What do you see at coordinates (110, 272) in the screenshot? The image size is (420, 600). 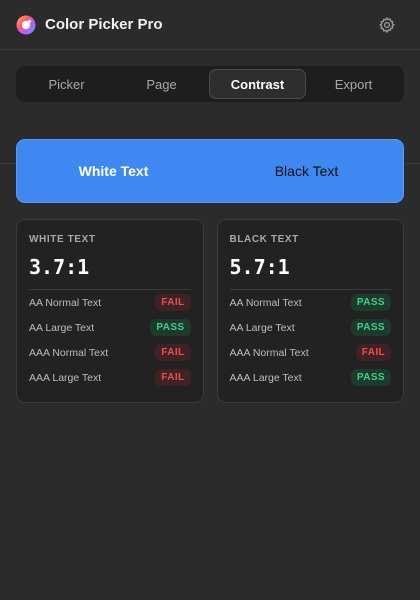 I see `contrast-ratio: 3.7:1` at bounding box center [110, 272].